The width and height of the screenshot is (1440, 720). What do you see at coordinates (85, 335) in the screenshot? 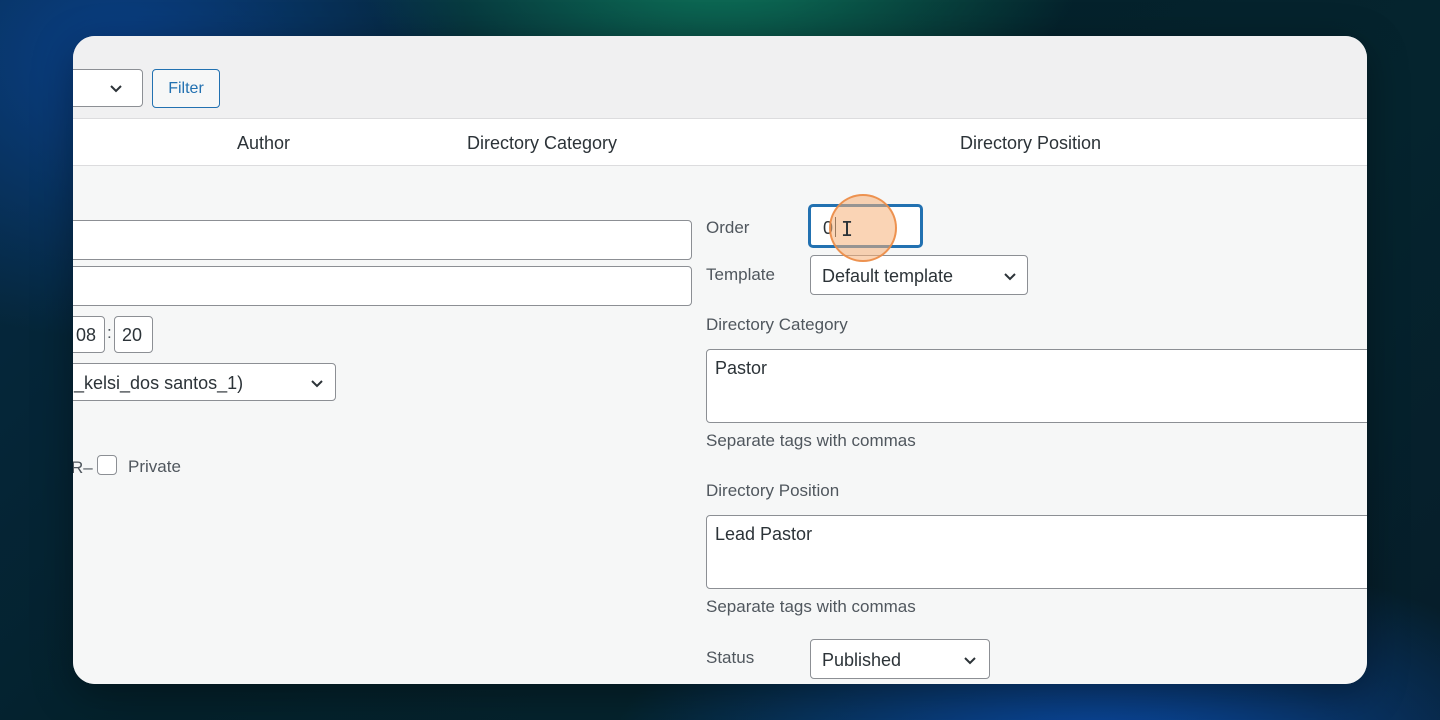
I see `hour-value: 08` at bounding box center [85, 335].